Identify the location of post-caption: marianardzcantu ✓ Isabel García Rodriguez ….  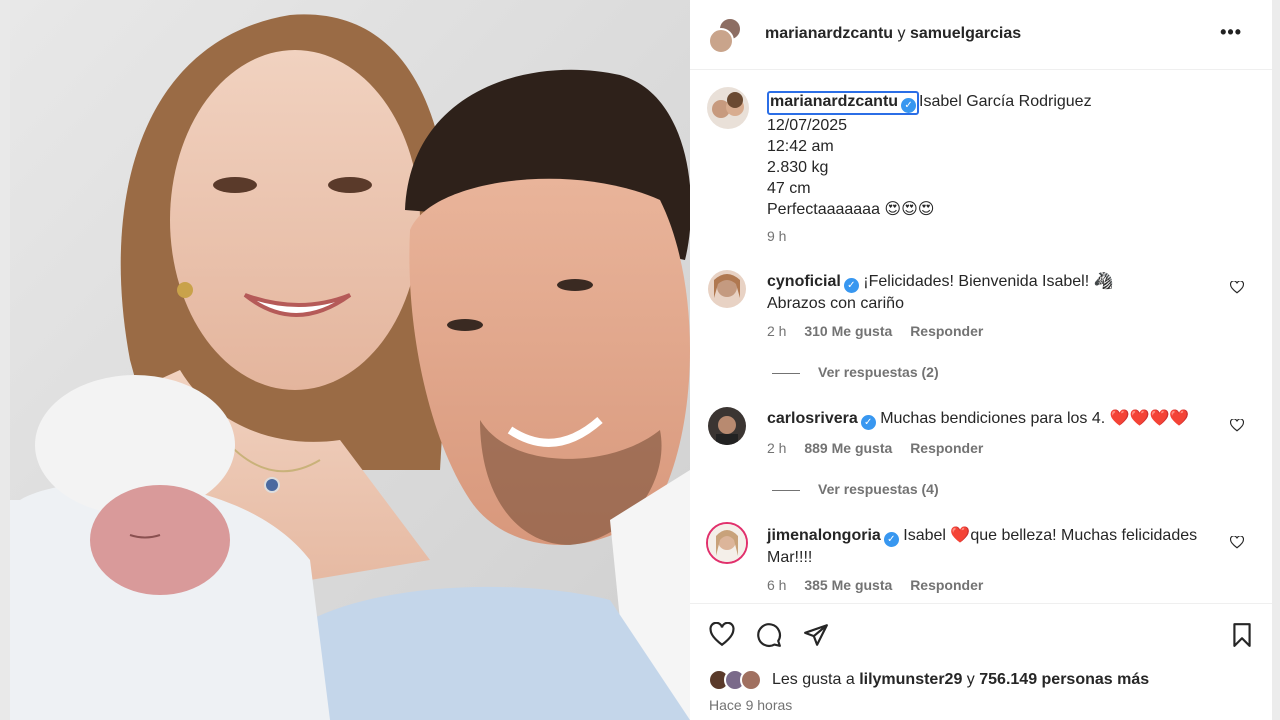
(1007, 169).